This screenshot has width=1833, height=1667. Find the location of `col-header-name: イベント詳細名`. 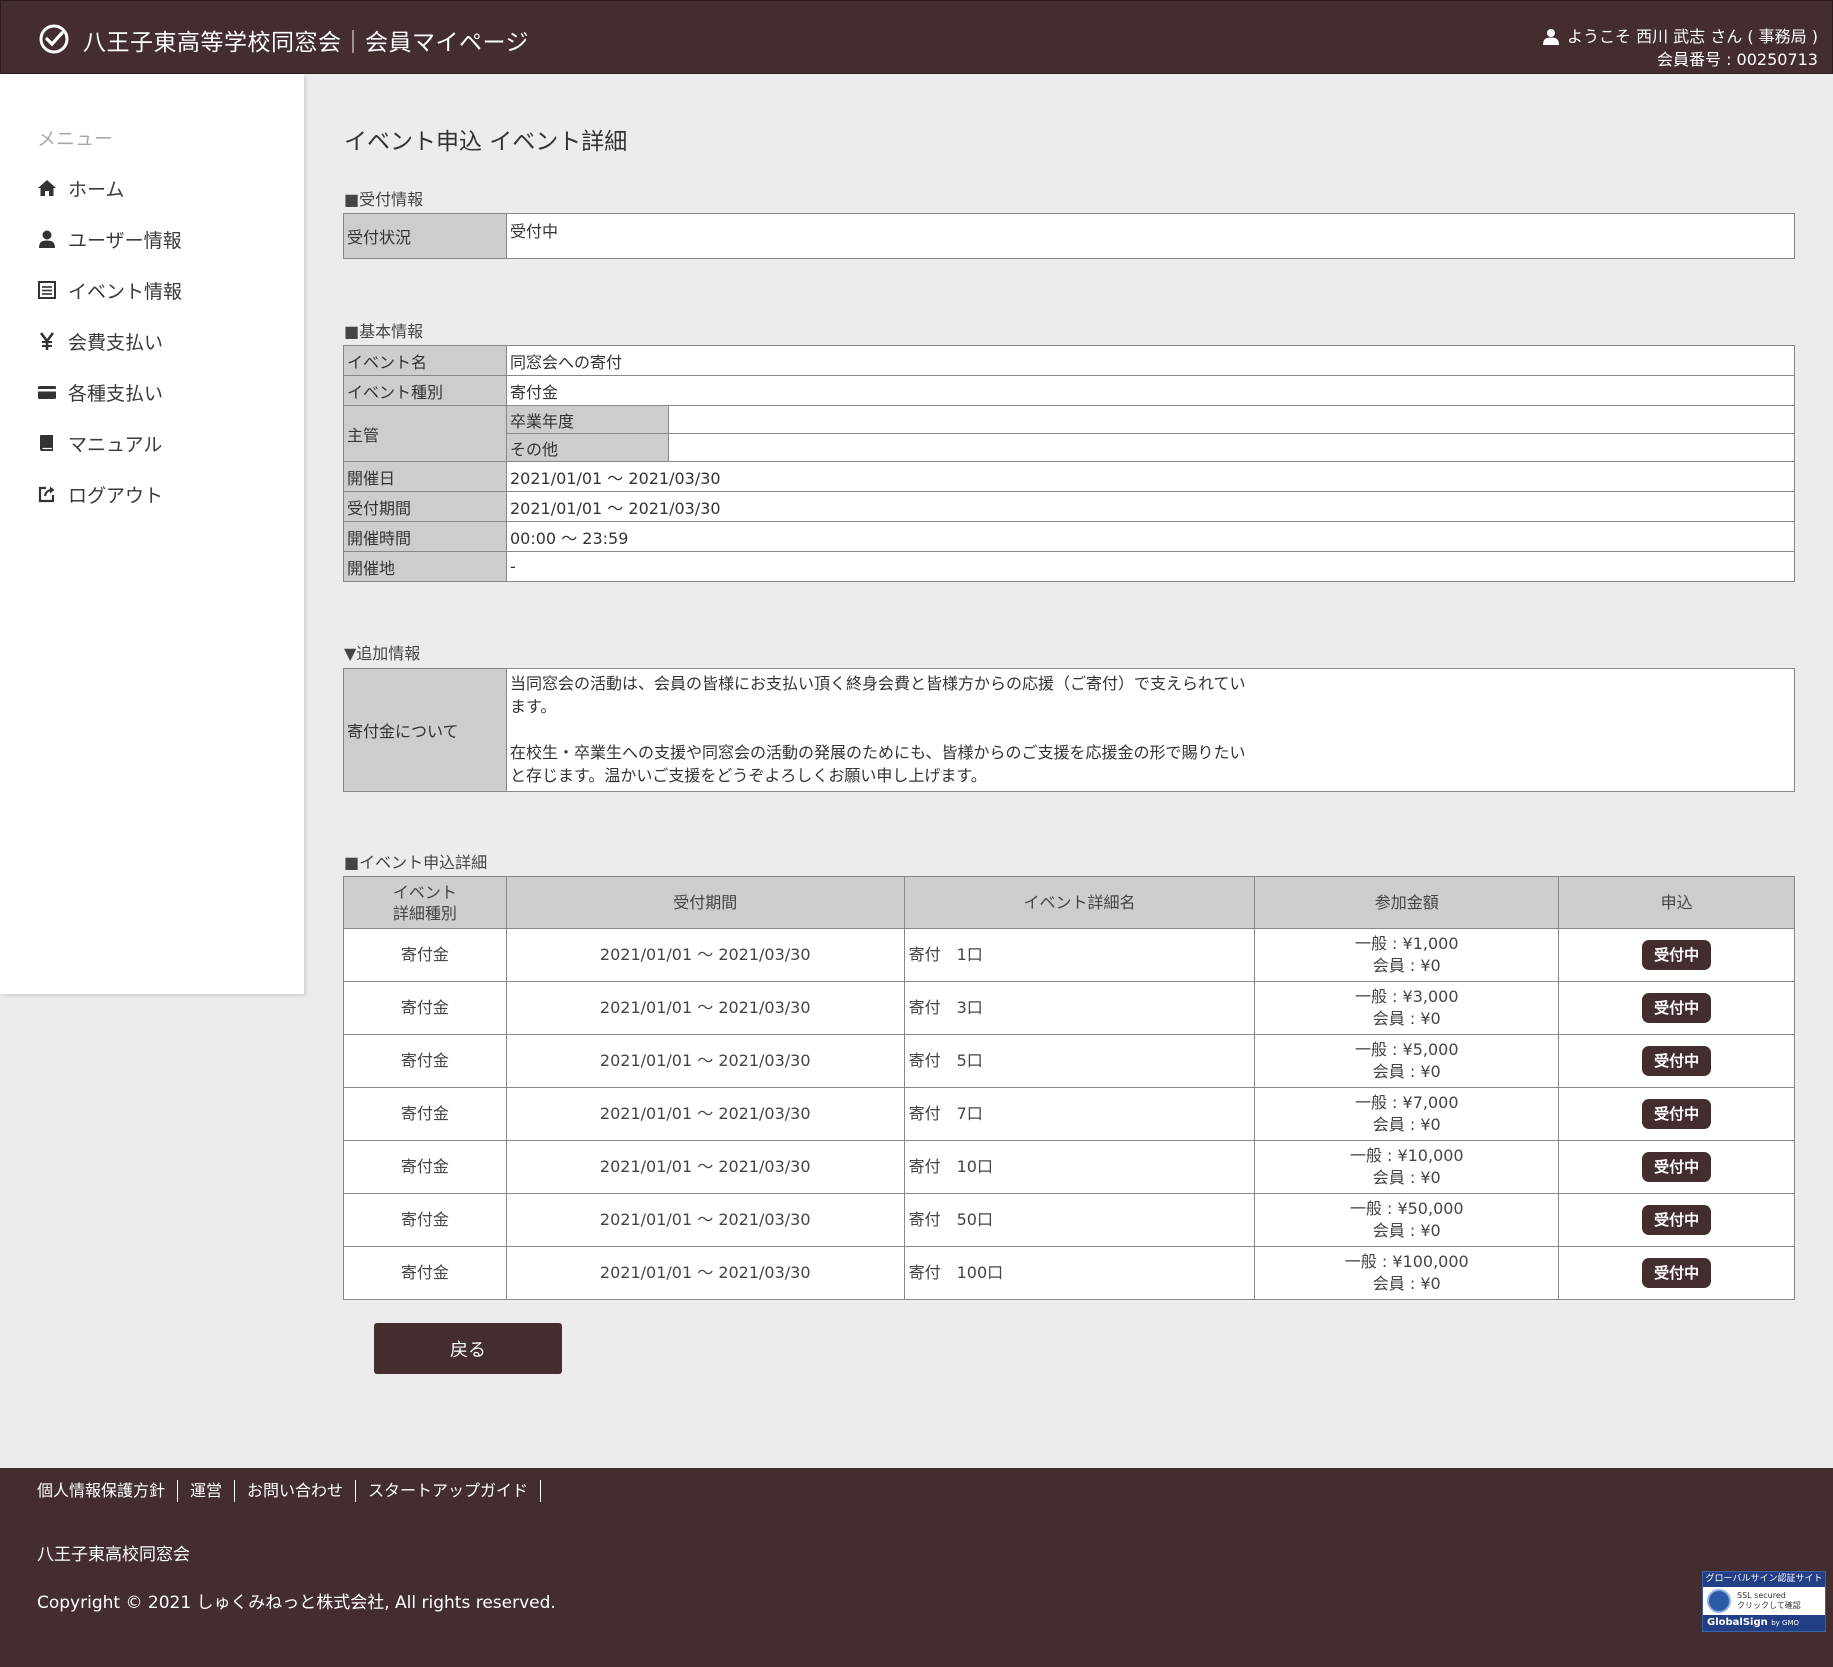

col-header-name: イベント詳細名 is located at coordinates (1079, 902).